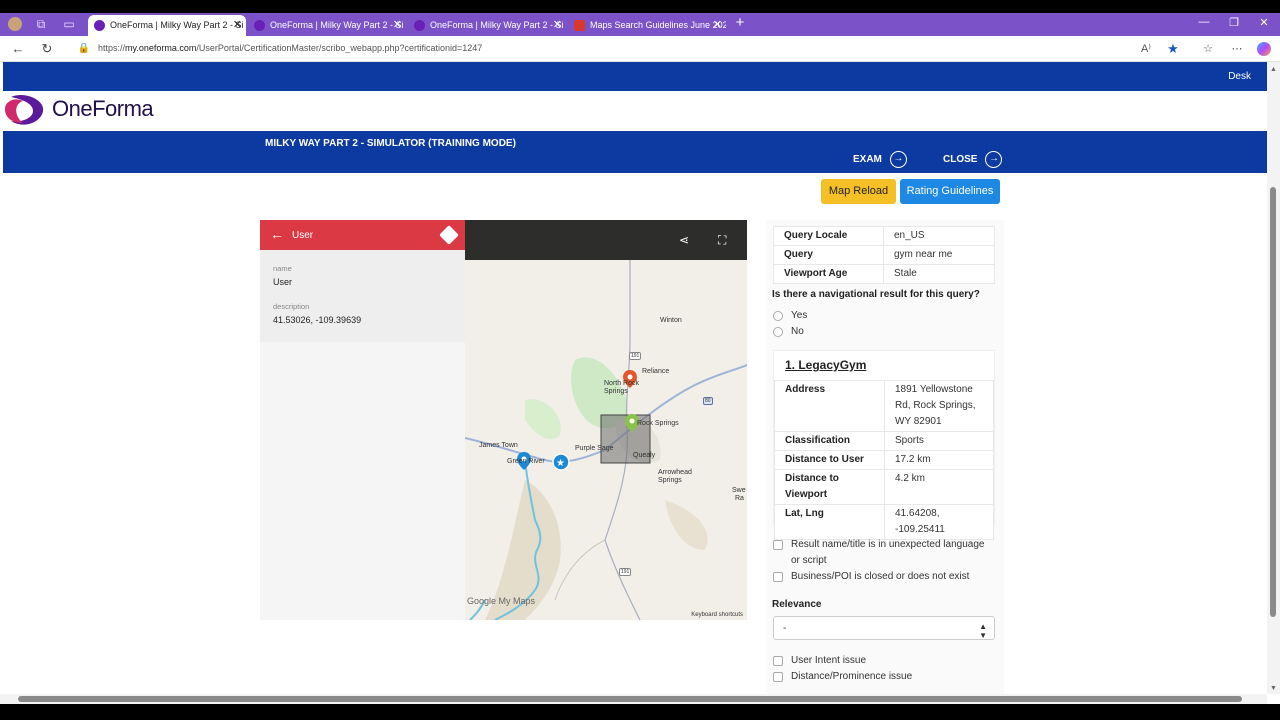  I want to click on keyboard-shortcuts-link: Keyboard shortcuts, so click(717, 615).